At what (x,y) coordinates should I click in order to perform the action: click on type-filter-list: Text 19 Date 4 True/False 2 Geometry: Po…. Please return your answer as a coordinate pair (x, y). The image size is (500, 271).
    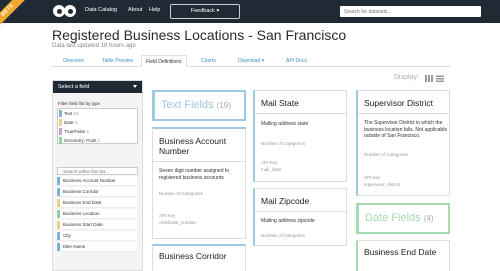
    Looking at the image, I should click on (97, 126).